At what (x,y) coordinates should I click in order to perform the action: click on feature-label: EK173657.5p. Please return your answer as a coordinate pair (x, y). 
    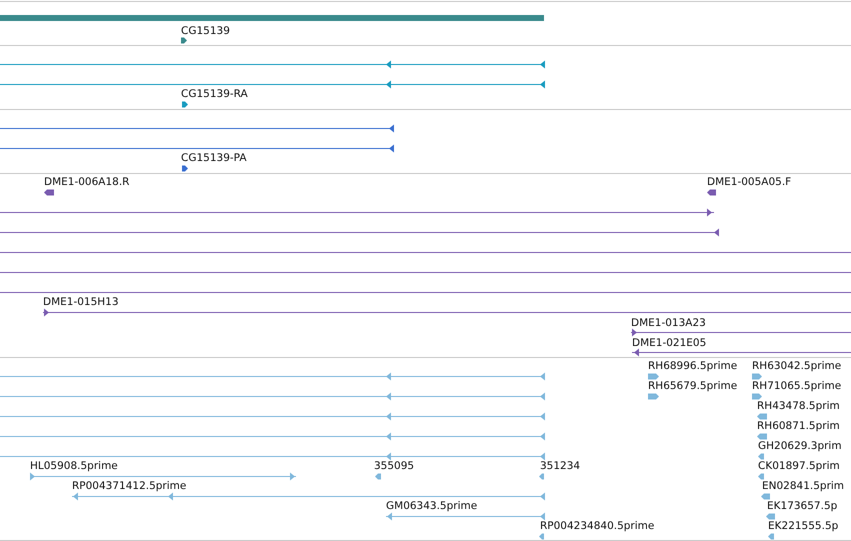
    Looking at the image, I should click on (802, 506).